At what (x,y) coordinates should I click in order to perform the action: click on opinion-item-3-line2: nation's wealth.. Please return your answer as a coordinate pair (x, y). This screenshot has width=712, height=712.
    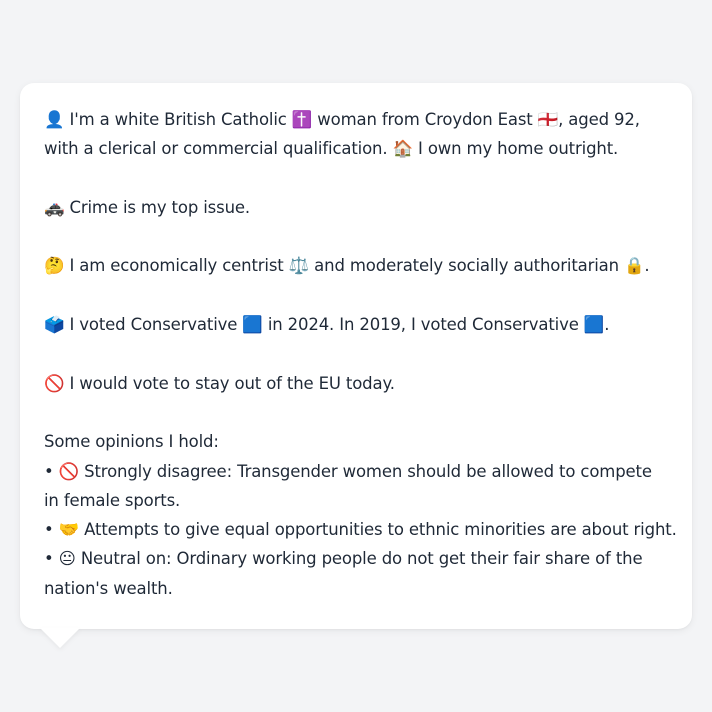
    Looking at the image, I should click on (108, 588).